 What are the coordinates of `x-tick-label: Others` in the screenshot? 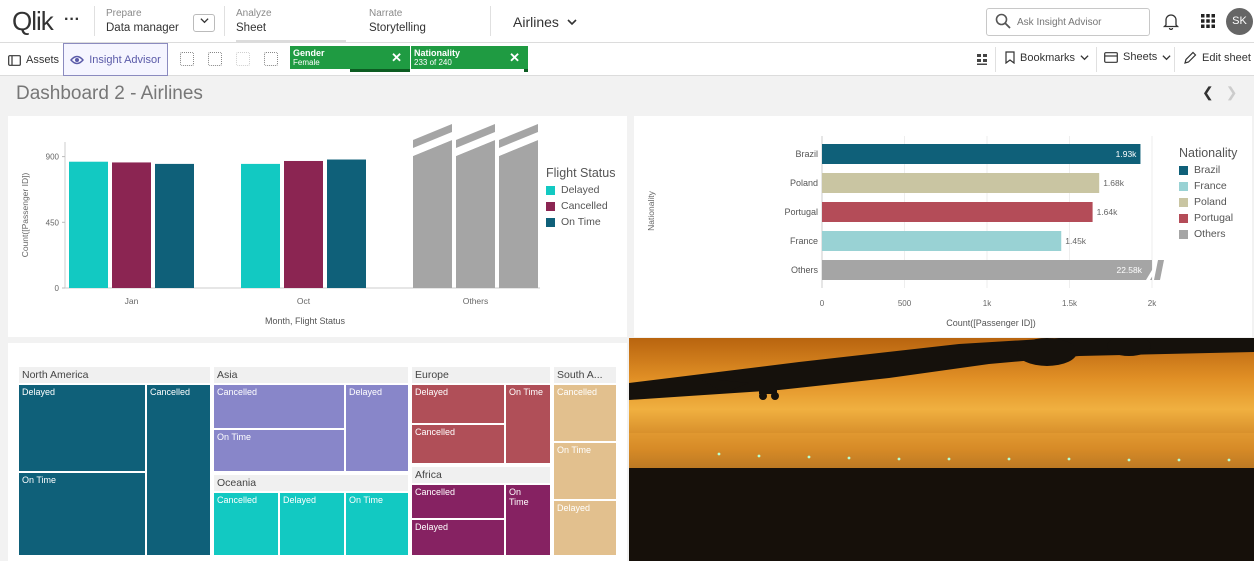 It's located at (476, 301).